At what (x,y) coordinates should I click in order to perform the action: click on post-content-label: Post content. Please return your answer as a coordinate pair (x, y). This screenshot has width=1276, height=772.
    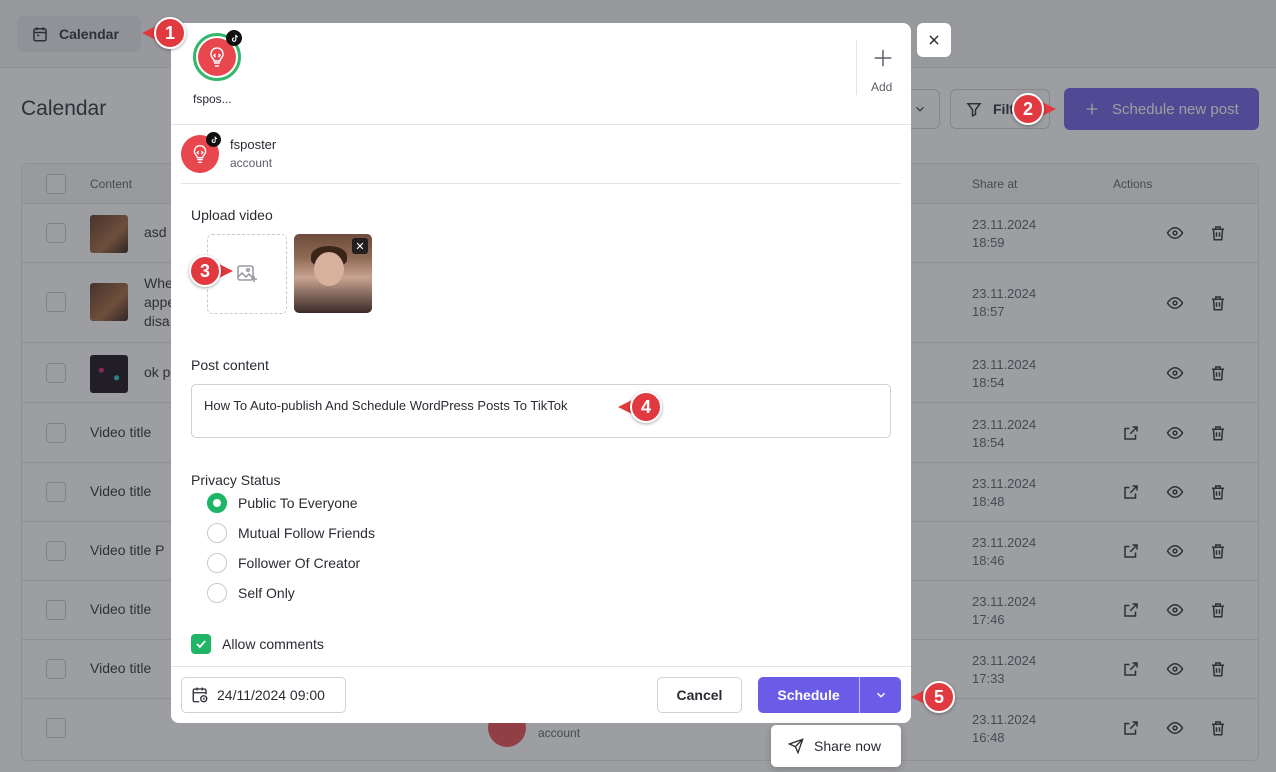
    Looking at the image, I should click on (230, 365).